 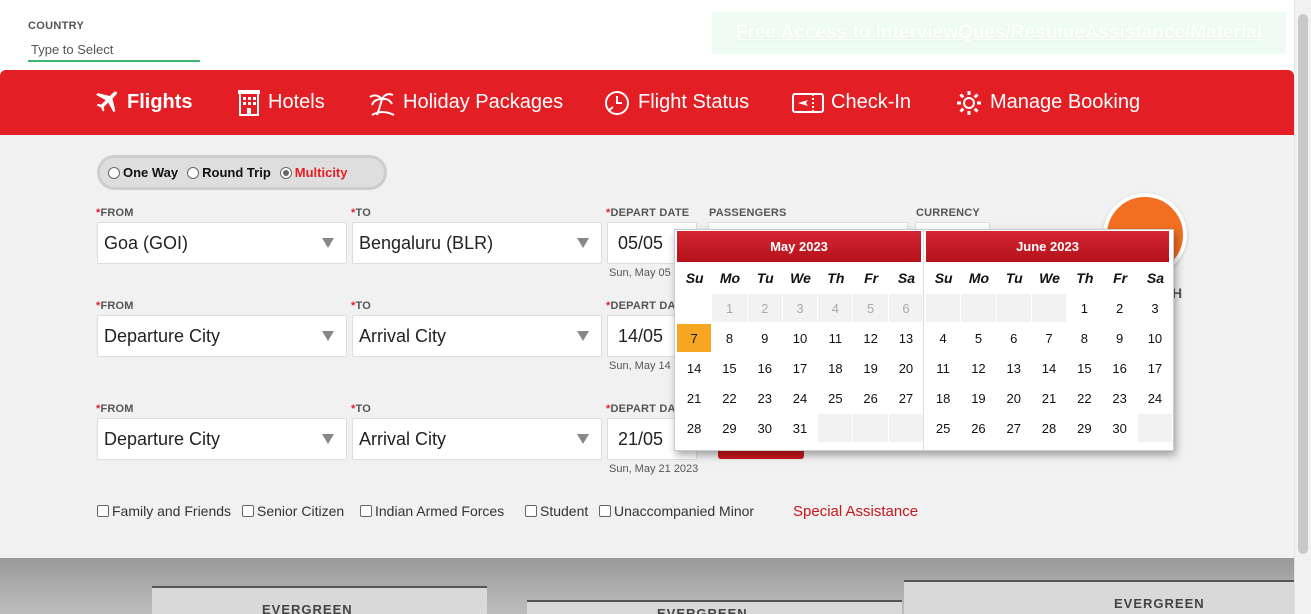 I want to click on leg2-date-value: 14/05, so click(x=641, y=335).